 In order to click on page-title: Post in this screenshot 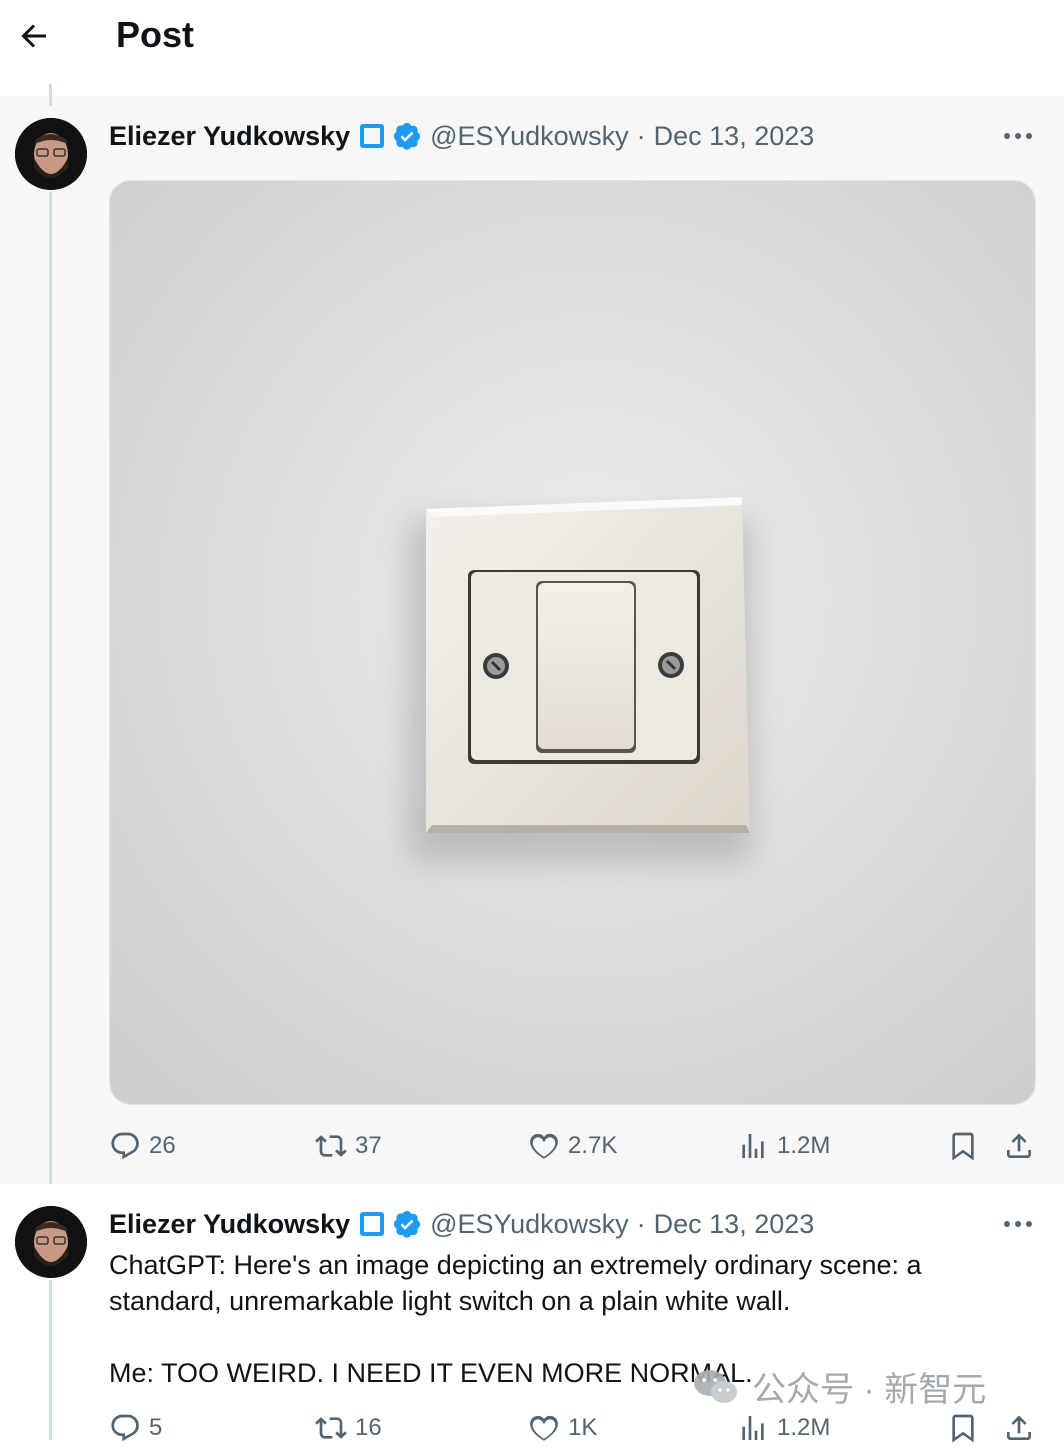, I will do `click(155, 34)`.